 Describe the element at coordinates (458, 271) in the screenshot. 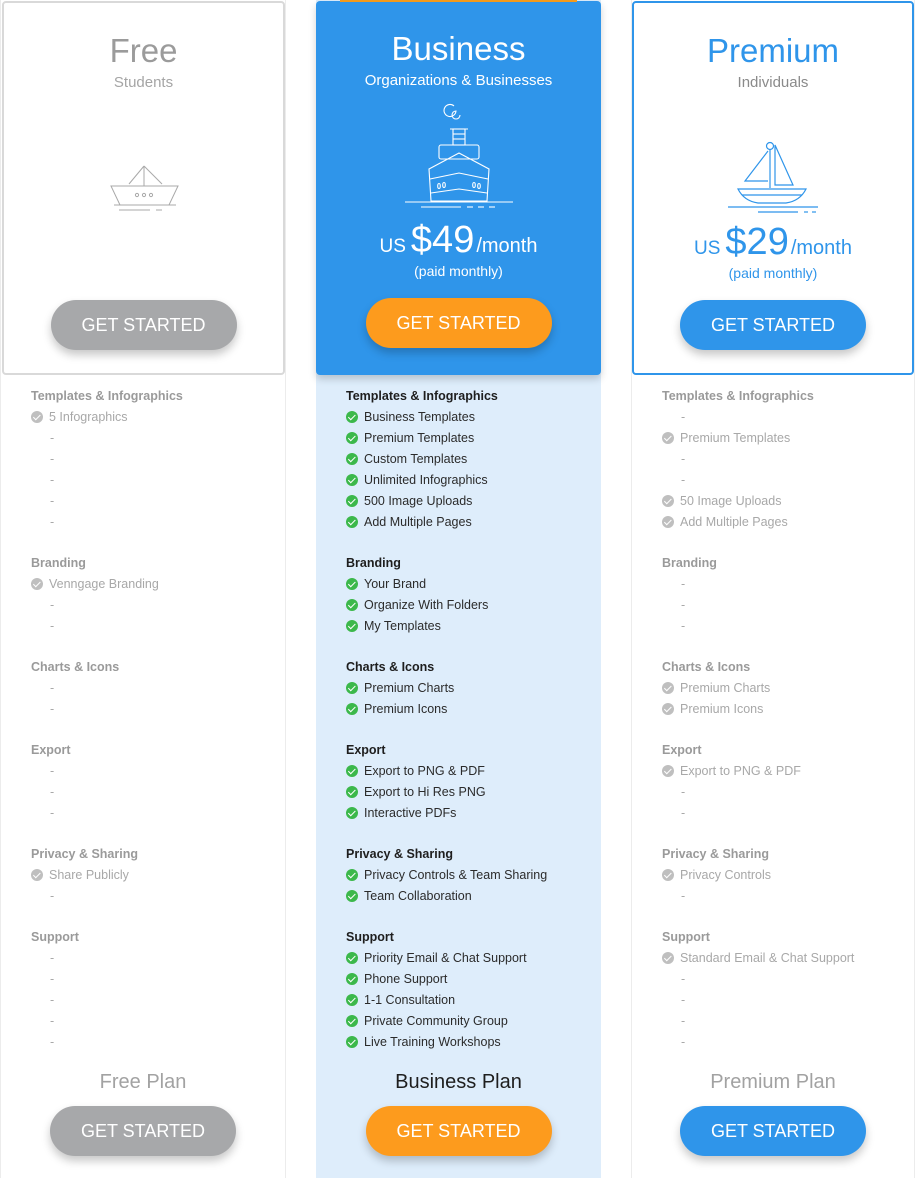

I see `billing-note: (paid monthly)` at that location.